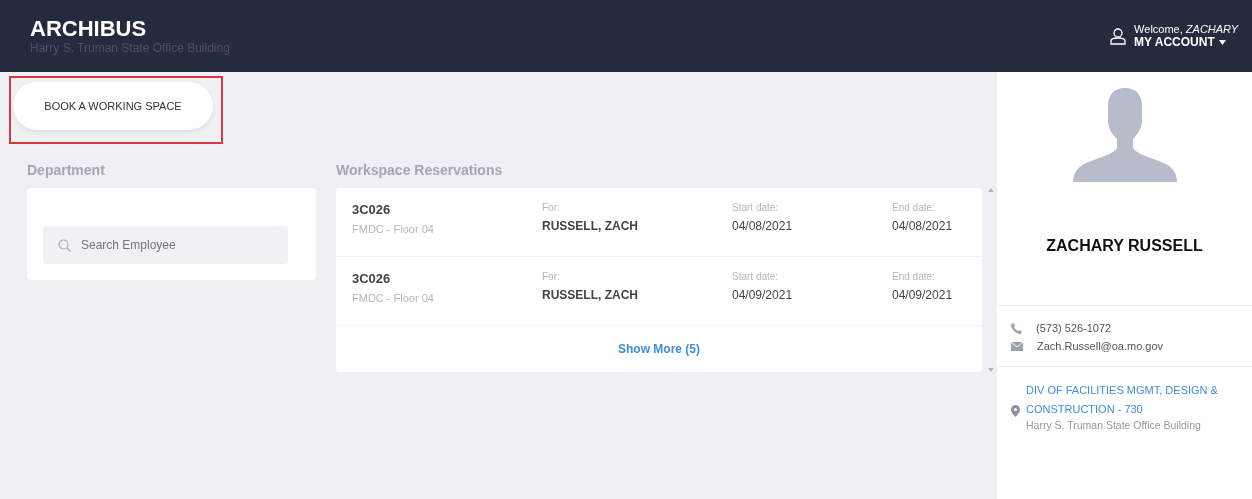  Describe the element at coordinates (1222, 42) in the screenshot. I see `caret-icon` at that location.